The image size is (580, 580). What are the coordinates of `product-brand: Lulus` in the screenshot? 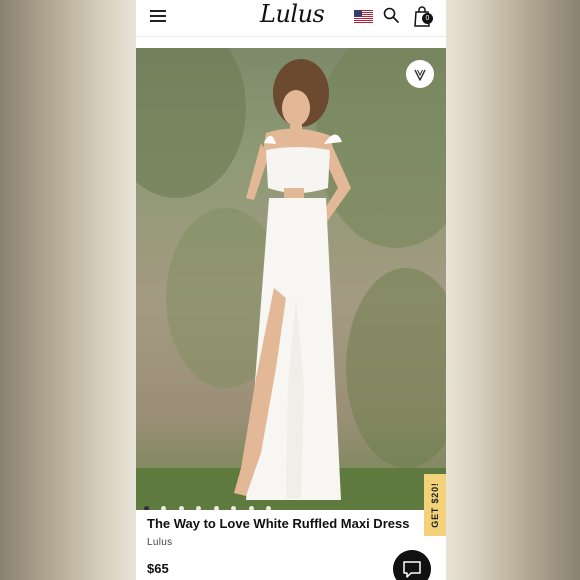 It's located at (159, 542).